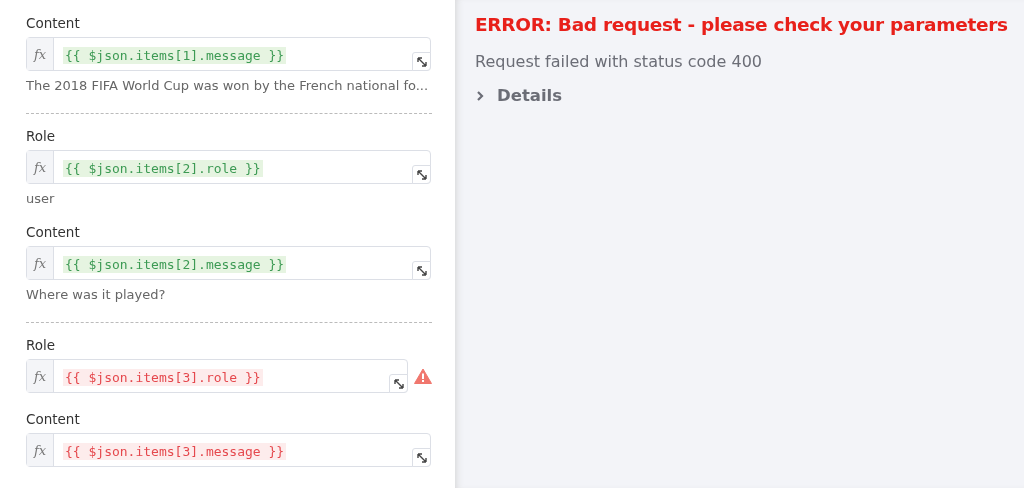 The image size is (1024, 488). I want to click on warning-icon, so click(423, 376).